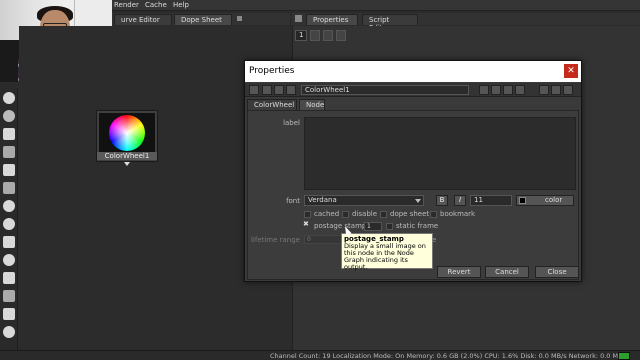  What do you see at coordinates (272, 71) in the screenshot?
I see `dialog-title: Properties` at bounding box center [272, 71].